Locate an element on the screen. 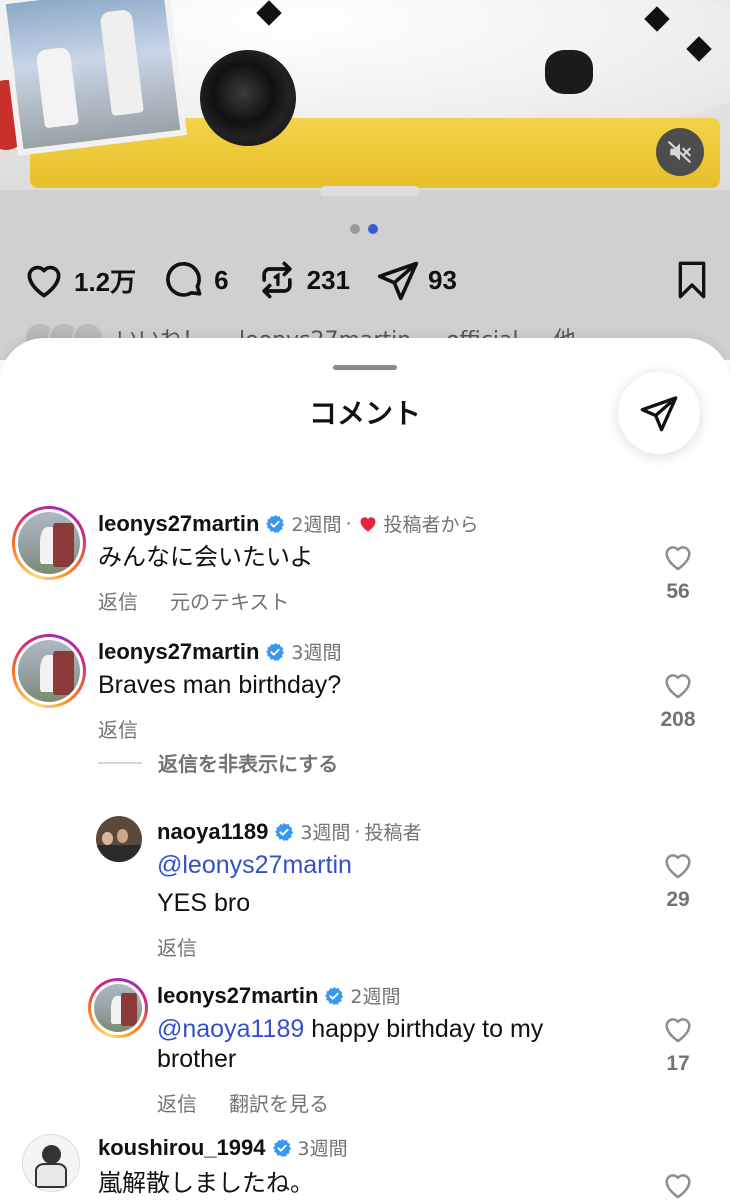 The height and width of the screenshot is (1200, 730). like-count: 17 is located at coordinates (678, 1063).